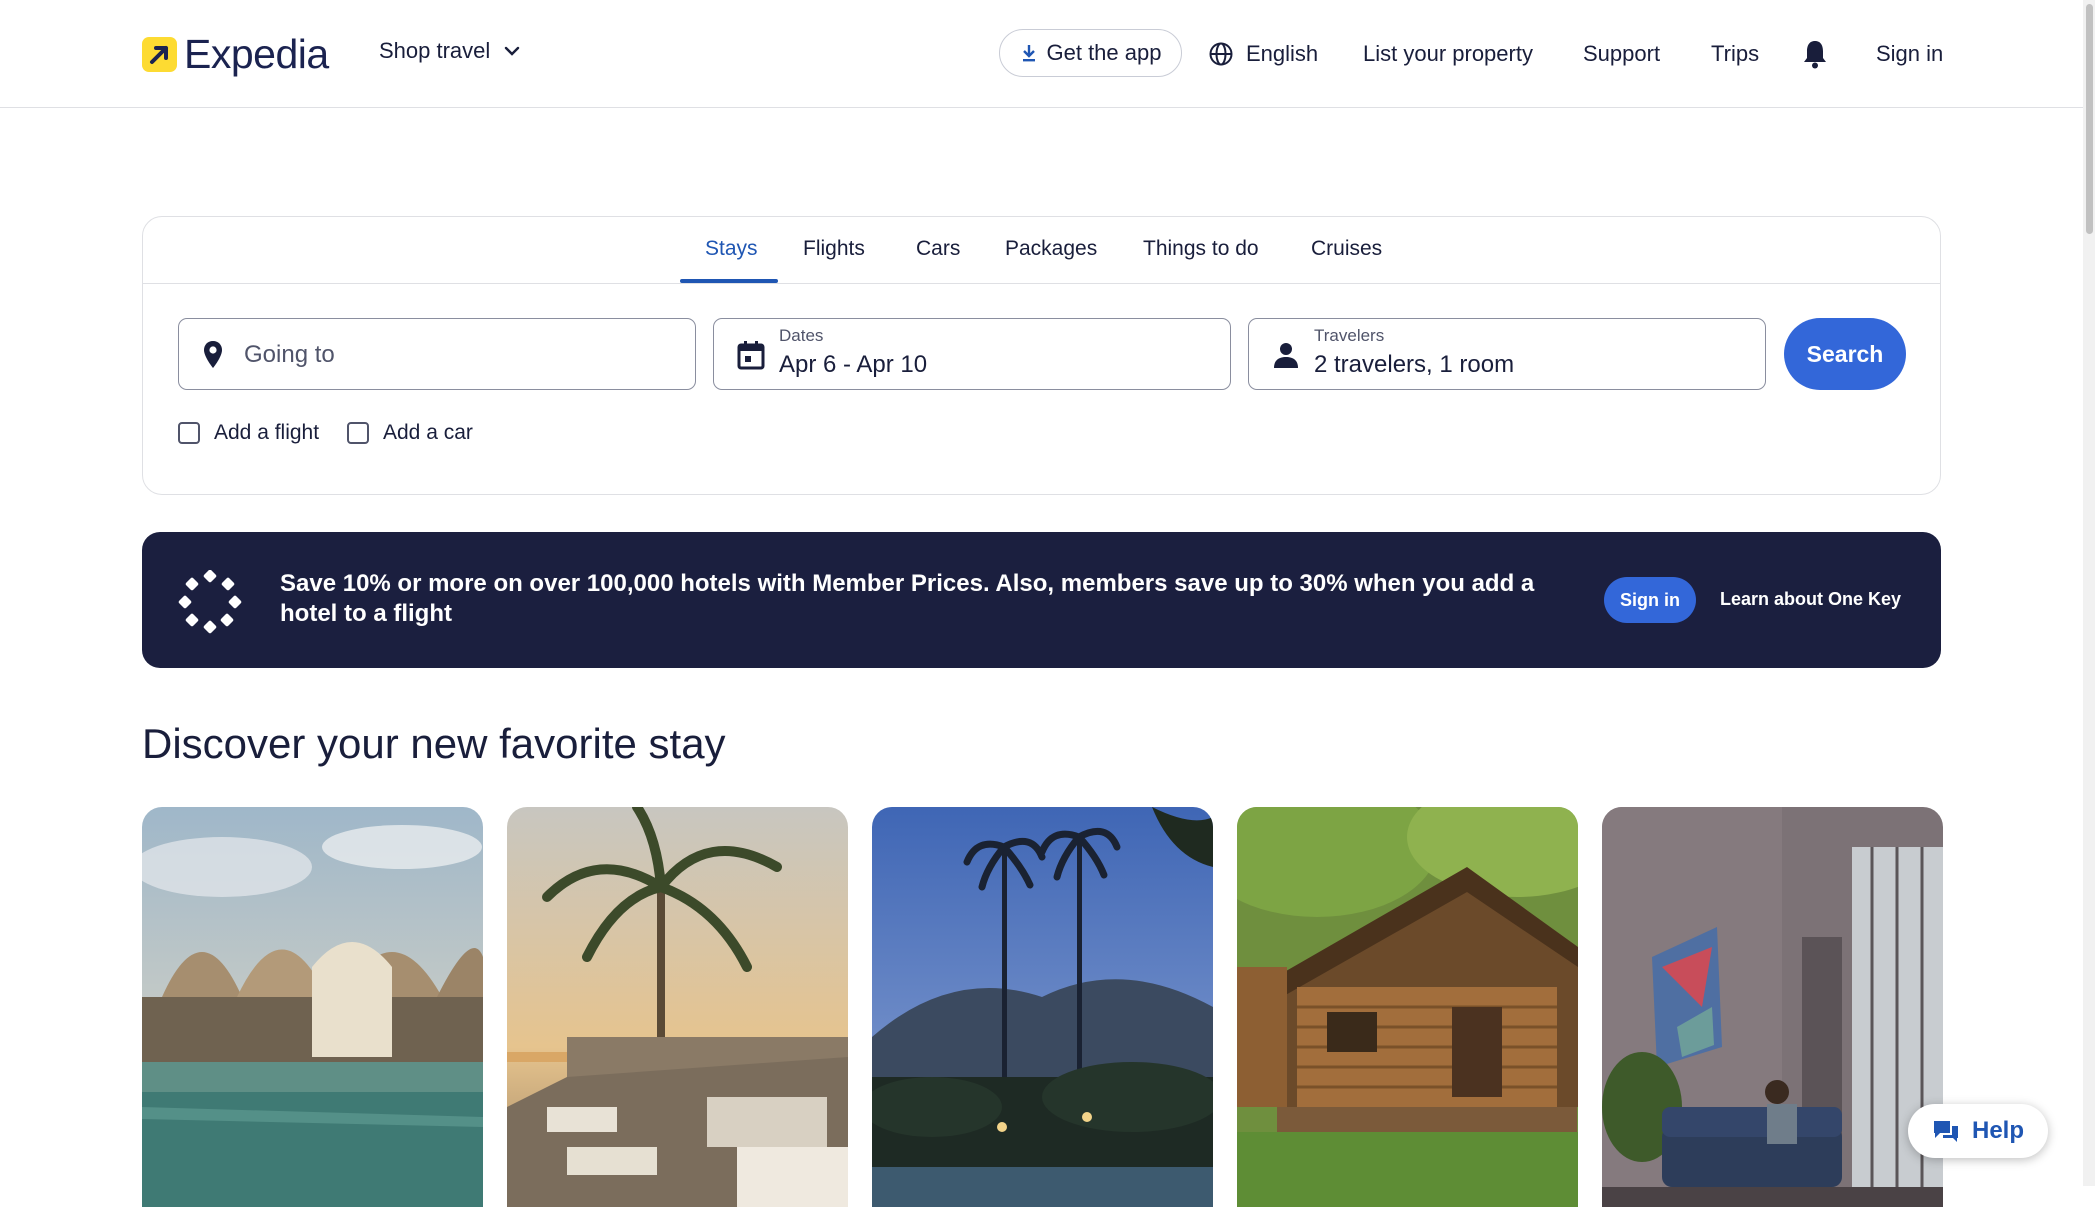 The height and width of the screenshot is (1207, 2095). I want to click on add-car-checkbox: Add a car, so click(410, 433).